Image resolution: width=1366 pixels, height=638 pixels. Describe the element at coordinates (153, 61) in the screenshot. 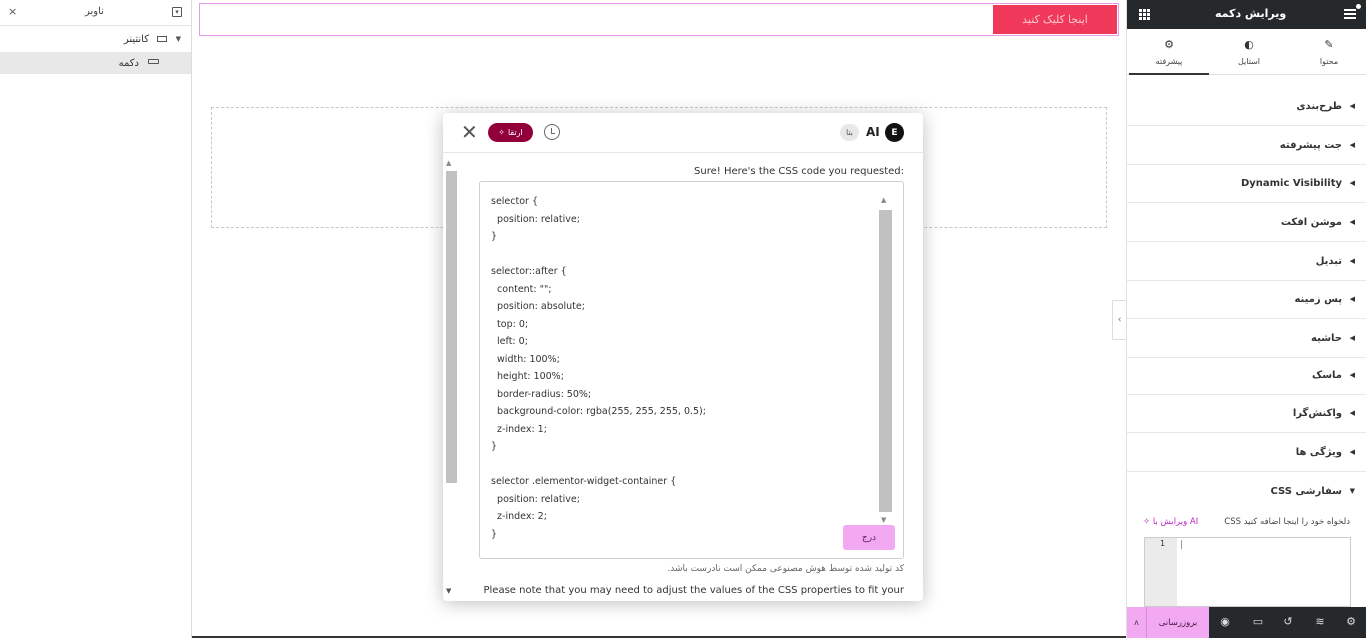

I see `button-widget-icon` at that location.